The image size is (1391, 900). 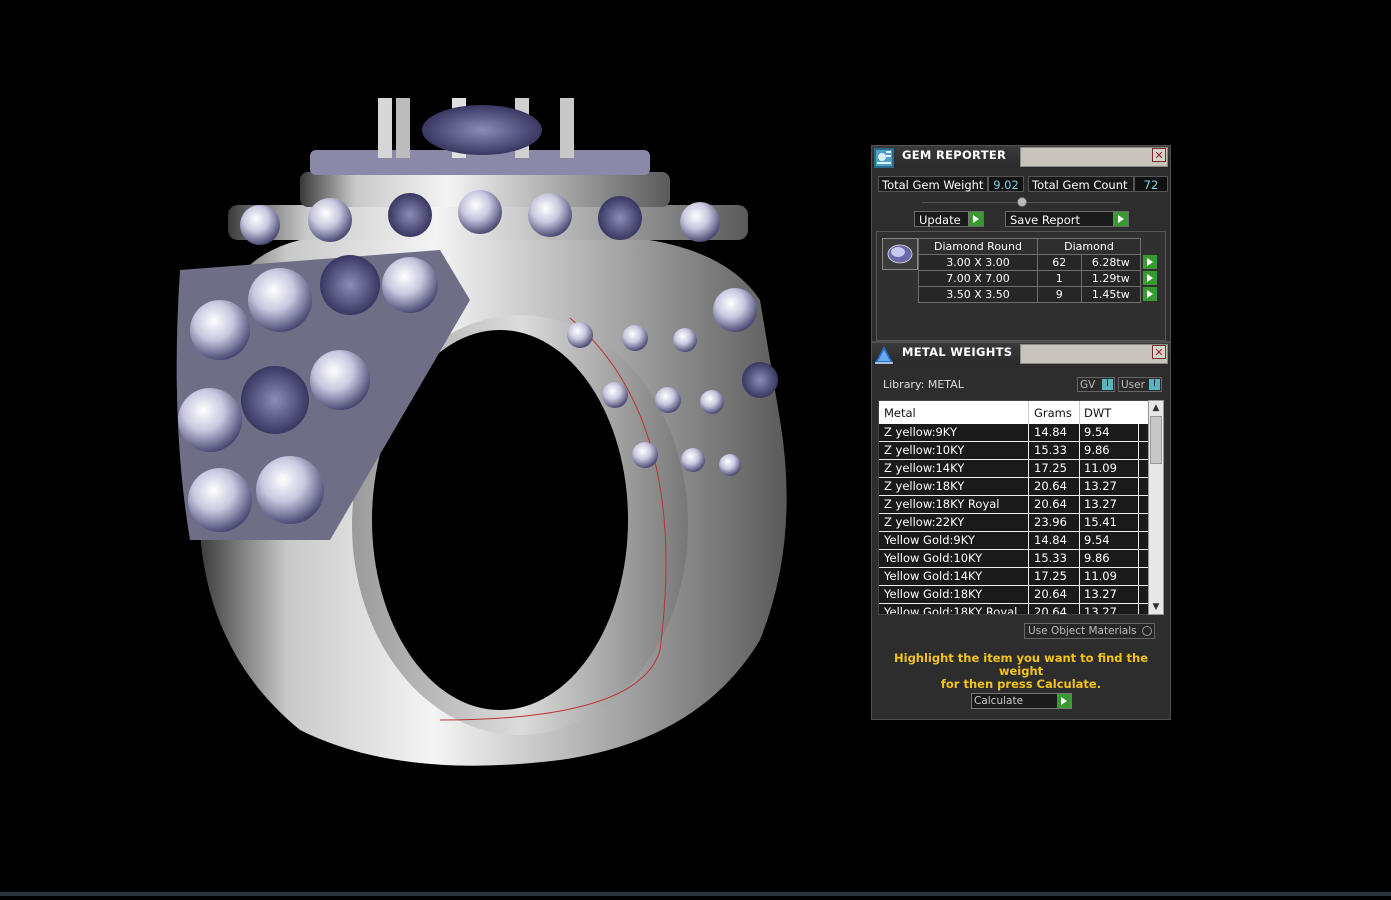 I want to click on calculate-button: Calculate, so click(x=1021, y=701).